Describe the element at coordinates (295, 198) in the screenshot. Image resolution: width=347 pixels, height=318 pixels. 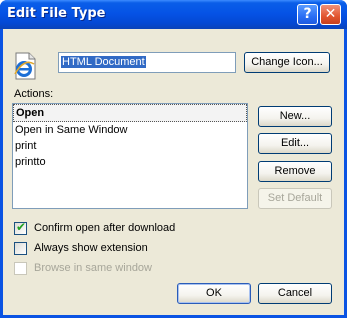
I see `set-default-button: Set Default` at that location.